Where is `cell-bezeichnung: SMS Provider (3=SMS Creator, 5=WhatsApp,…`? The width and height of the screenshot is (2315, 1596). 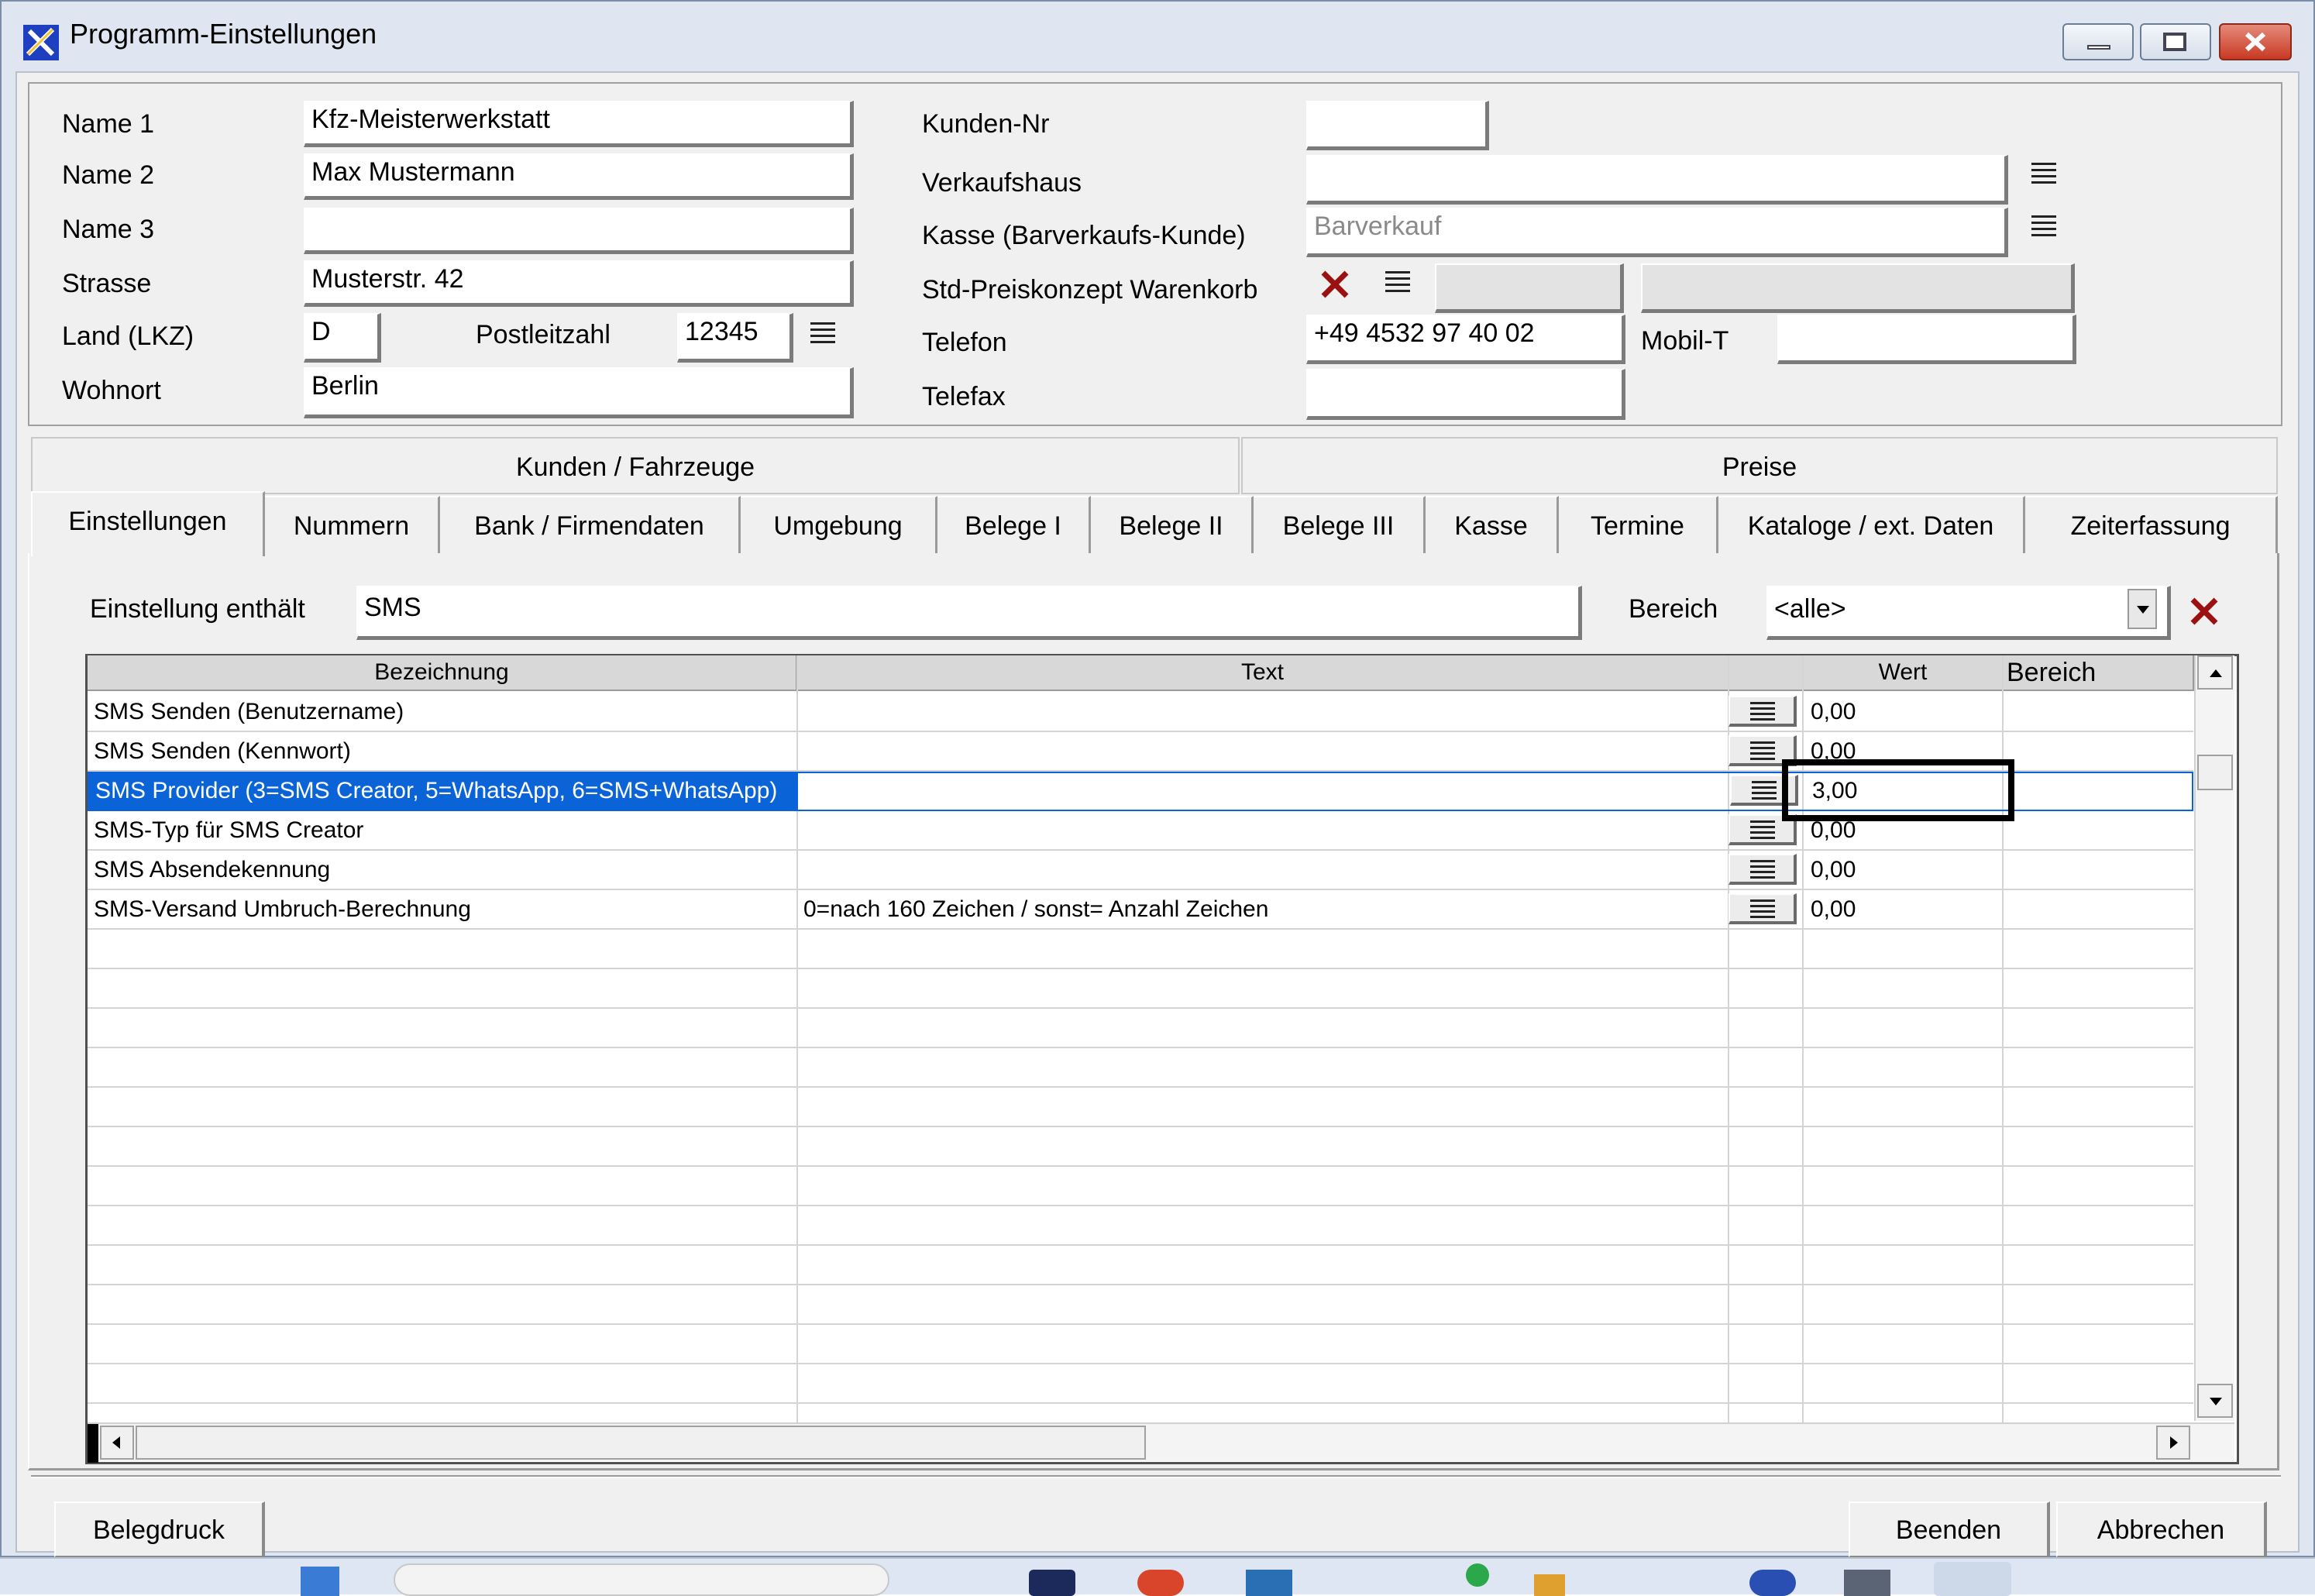 cell-bezeichnung: SMS Provider (3=SMS Creator, 5=WhatsApp,… is located at coordinates (443, 791).